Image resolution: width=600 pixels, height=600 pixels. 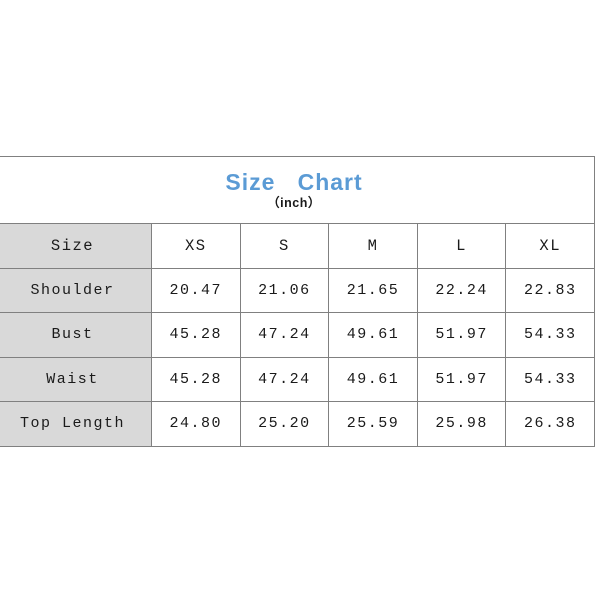 I want to click on row-label-waist: Waist, so click(x=76, y=379).